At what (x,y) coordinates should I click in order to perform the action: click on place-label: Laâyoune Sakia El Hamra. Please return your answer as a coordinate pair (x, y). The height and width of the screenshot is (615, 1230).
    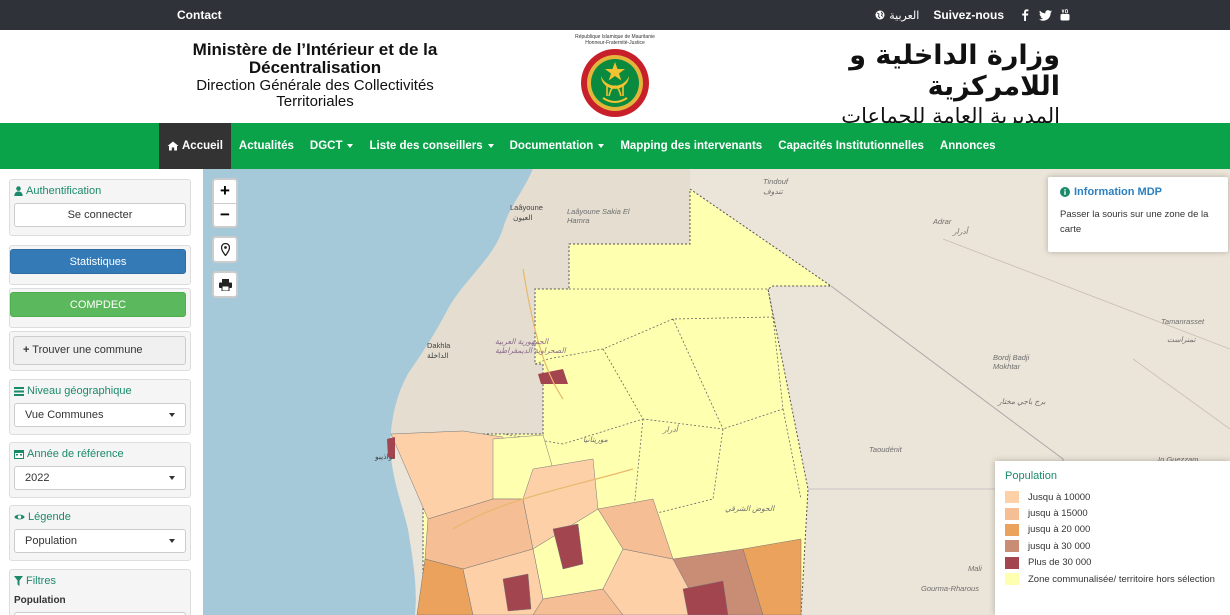
    Looking at the image, I should click on (598, 216).